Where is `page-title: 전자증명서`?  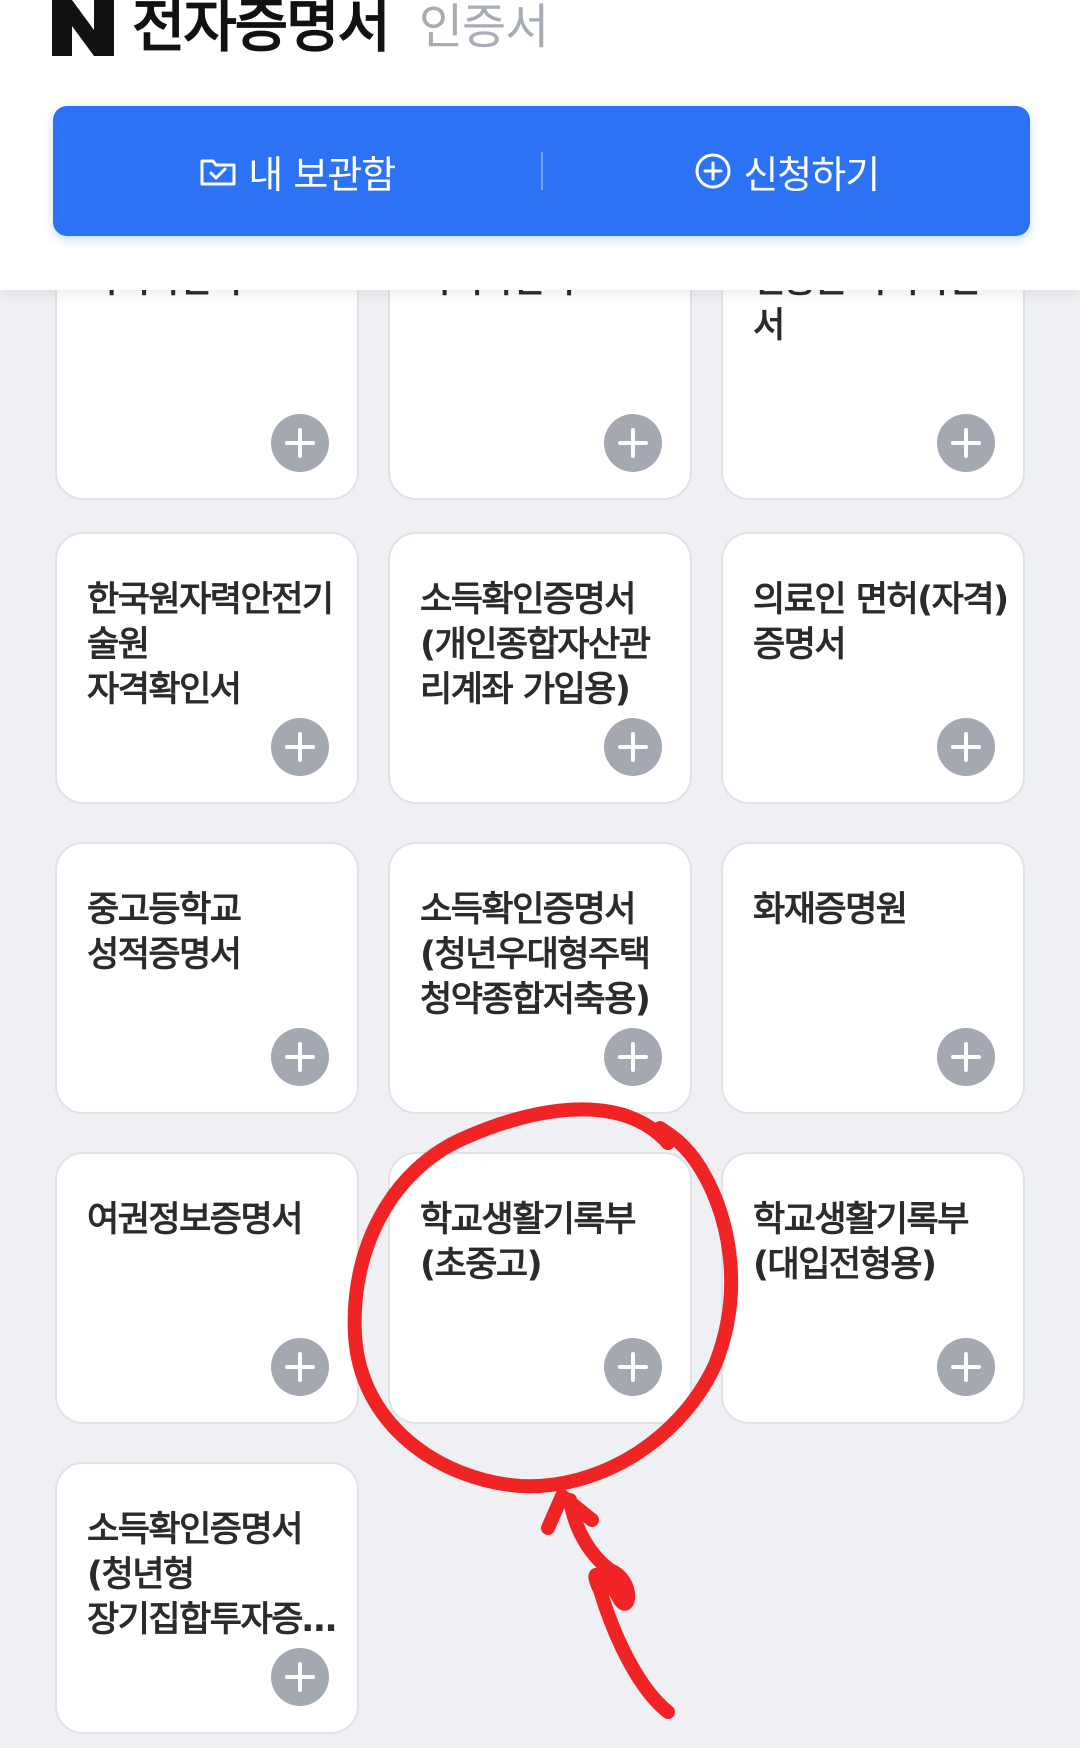 page-title: 전자증명서 is located at coordinates (261, 30).